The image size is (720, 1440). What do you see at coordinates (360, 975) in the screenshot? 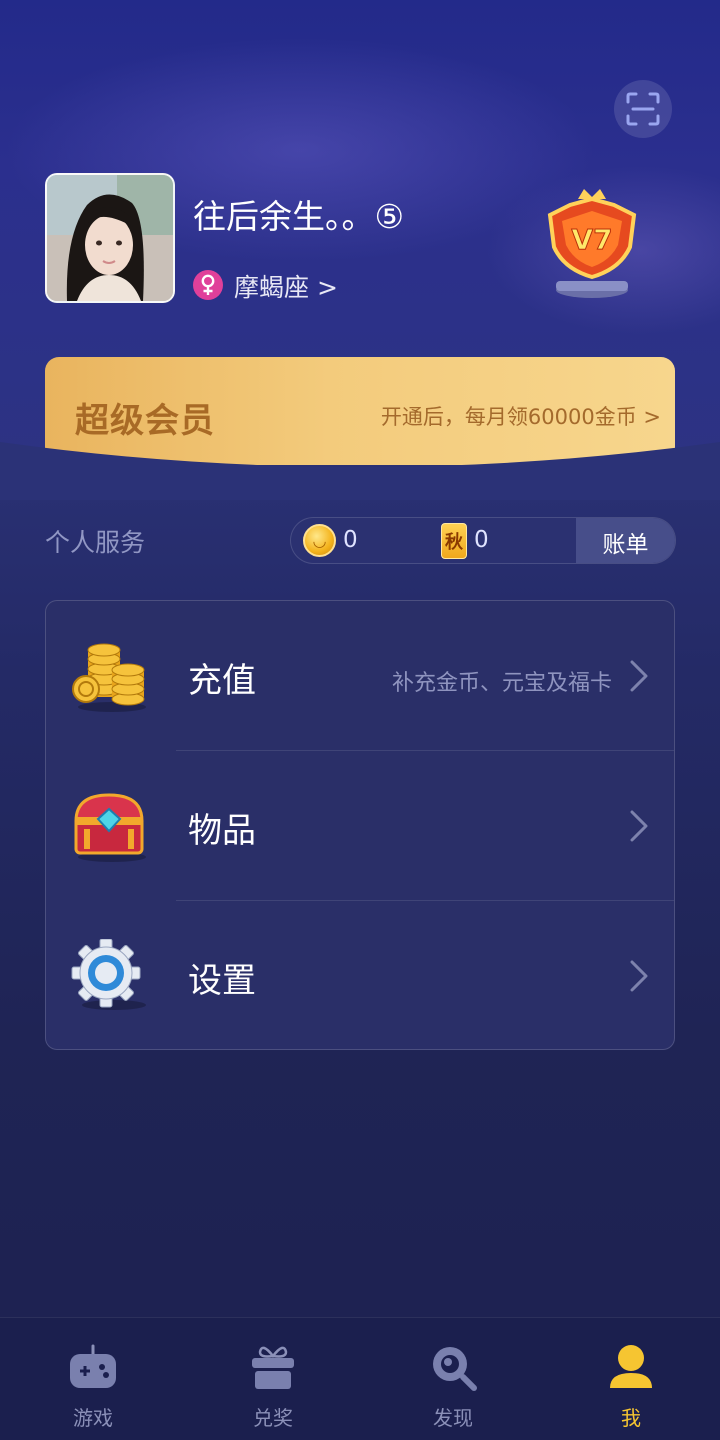
I see `menu-item-settings: 设置` at bounding box center [360, 975].